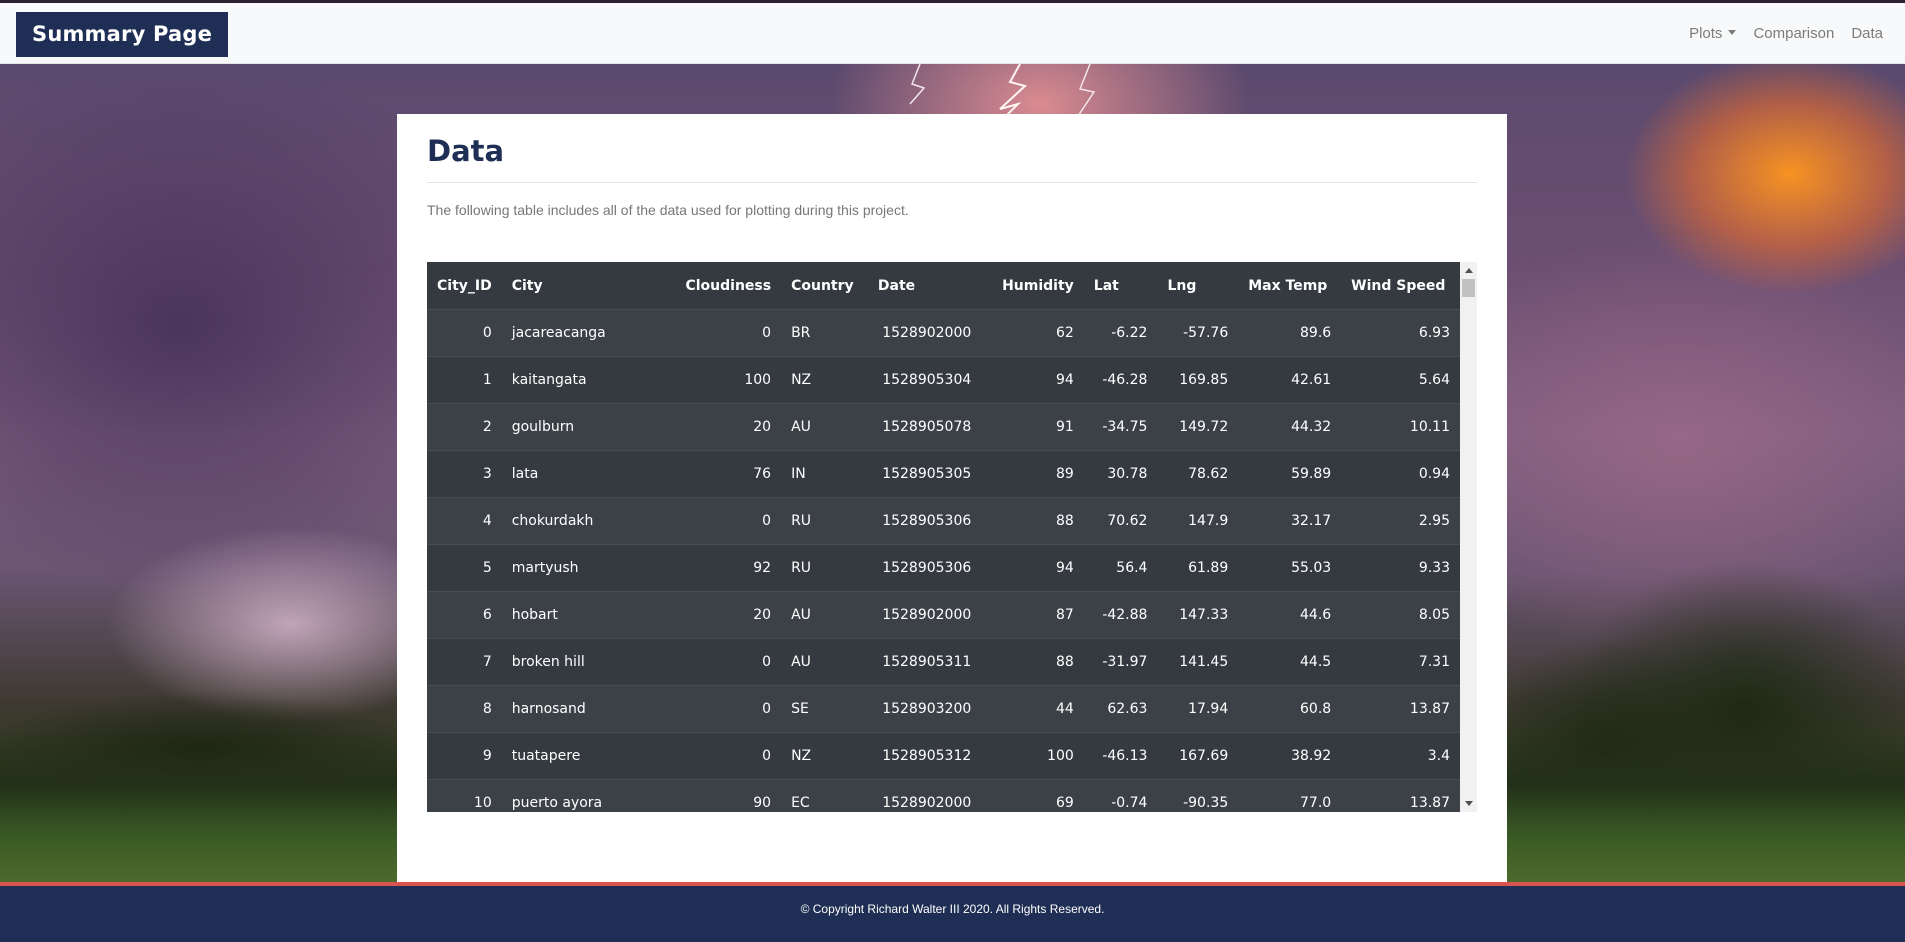 This screenshot has height=942, width=1905. I want to click on caret-down-icon, so click(1732, 32).